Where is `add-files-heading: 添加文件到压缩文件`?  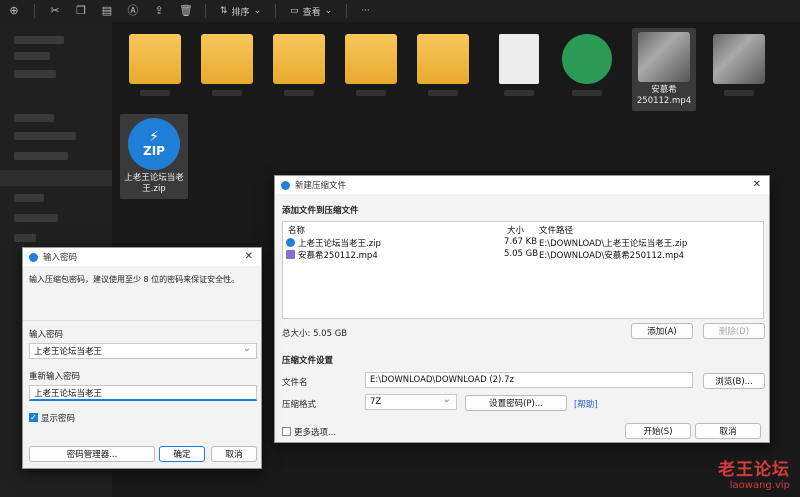
add-files-heading: 添加文件到压缩文件 is located at coordinates (320, 211).